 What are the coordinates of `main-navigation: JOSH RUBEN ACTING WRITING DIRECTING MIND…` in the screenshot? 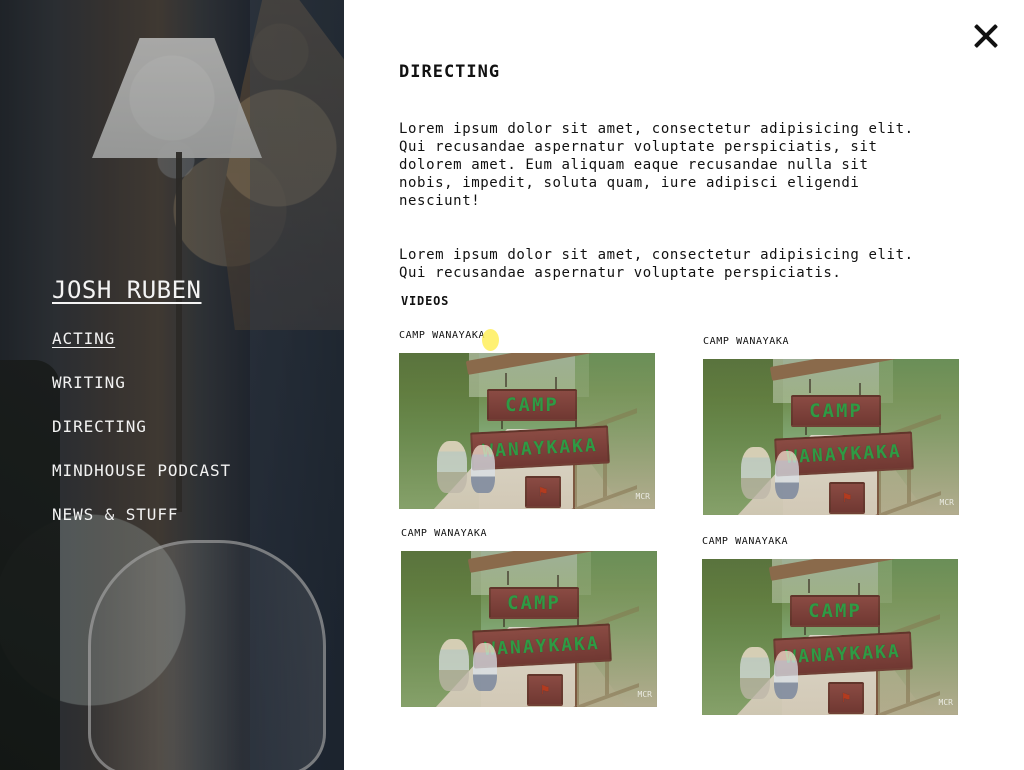 It's located at (141, 401).